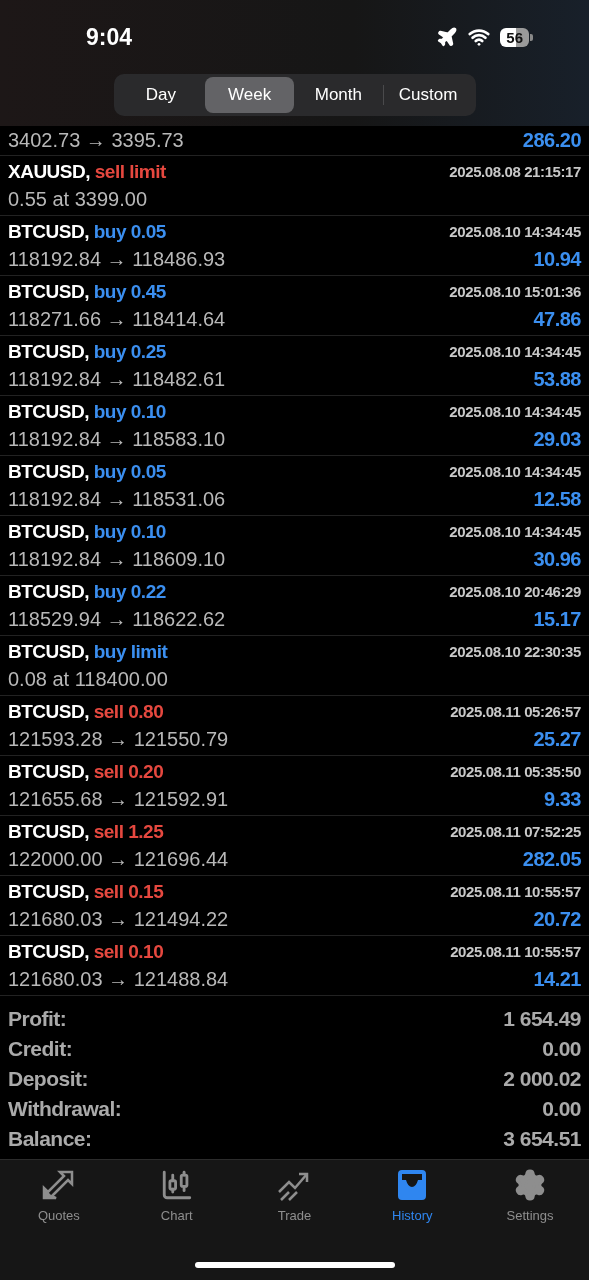  Describe the element at coordinates (428, 95) in the screenshot. I see `period-tab: Custom` at that location.